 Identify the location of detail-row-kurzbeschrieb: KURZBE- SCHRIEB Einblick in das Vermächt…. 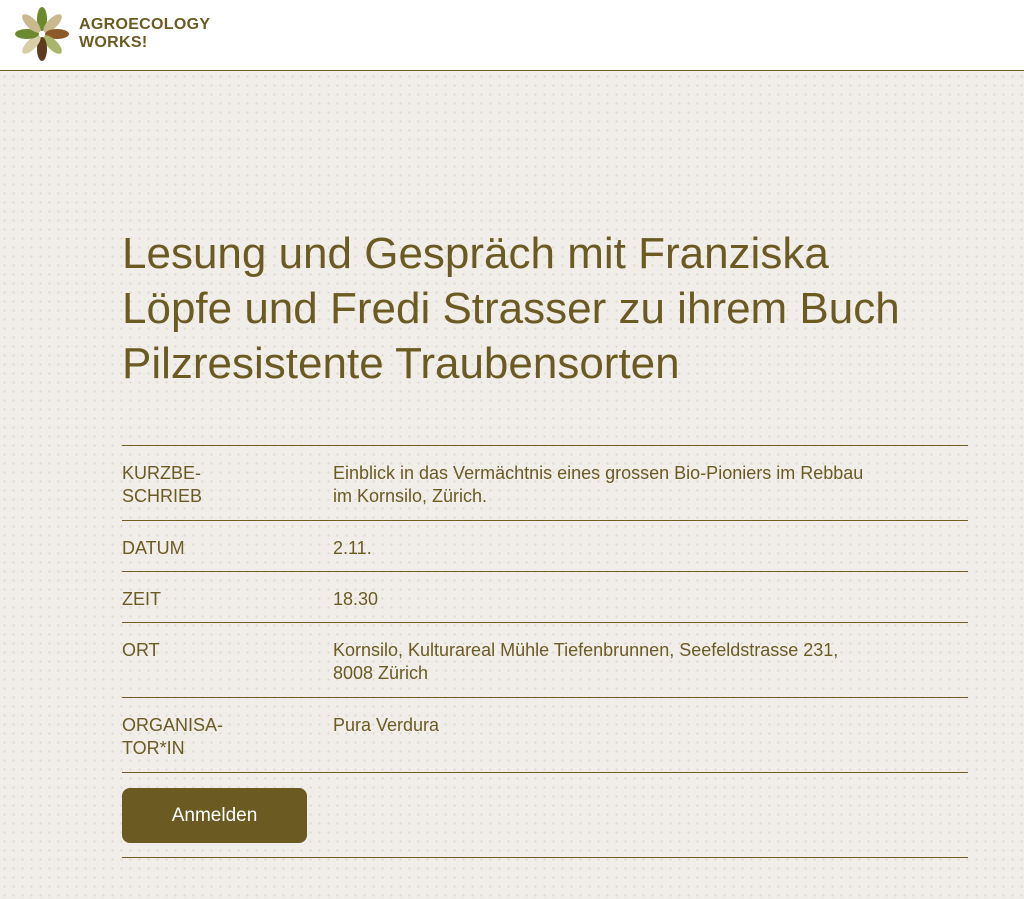
(545, 483).